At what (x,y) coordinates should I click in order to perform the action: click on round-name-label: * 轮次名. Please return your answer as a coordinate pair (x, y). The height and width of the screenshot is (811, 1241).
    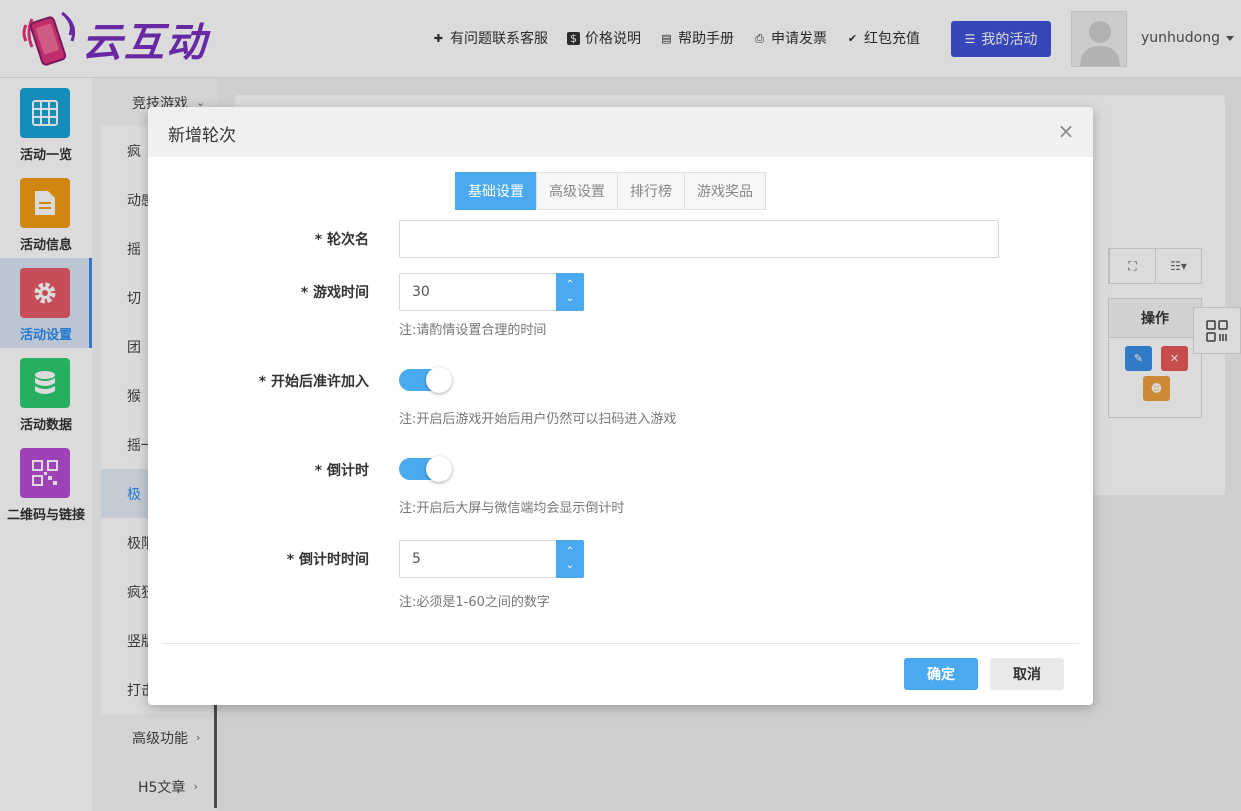
    Looking at the image, I should click on (341, 240).